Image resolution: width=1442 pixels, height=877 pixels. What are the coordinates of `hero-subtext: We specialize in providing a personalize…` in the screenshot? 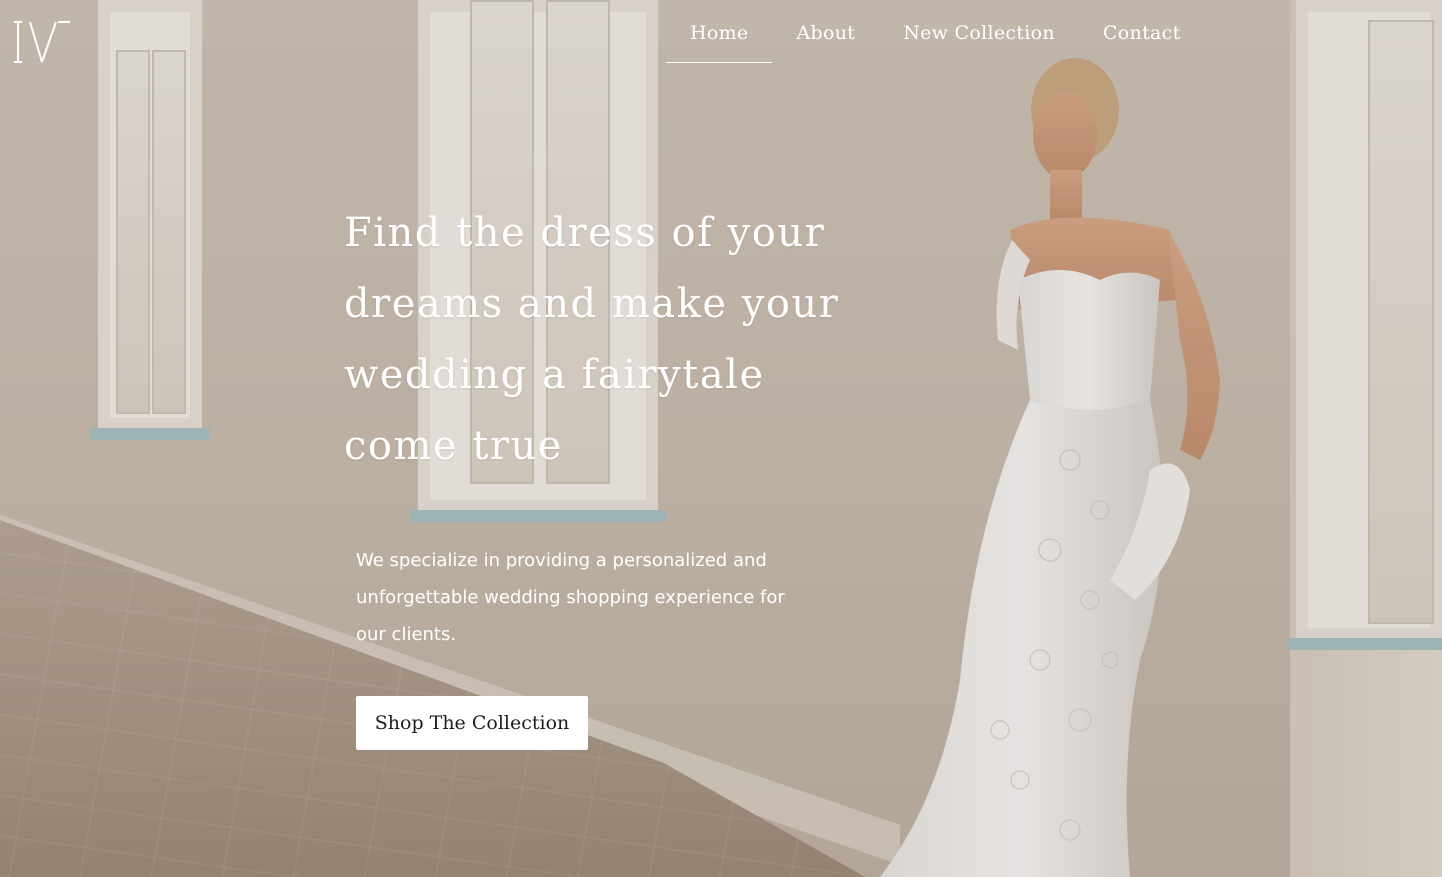 It's located at (570, 597).